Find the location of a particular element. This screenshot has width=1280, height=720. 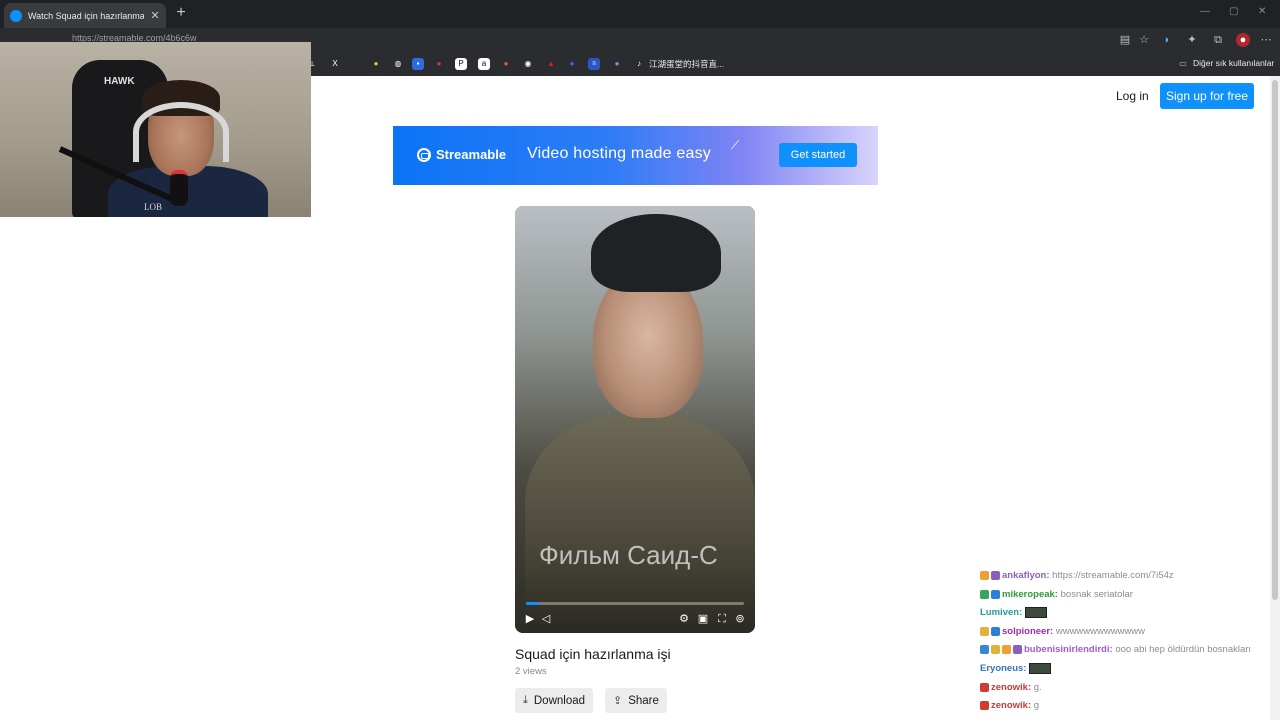

chat-message: mikeropeak: bosnak seriatolar is located at coordinates (1056, 597).